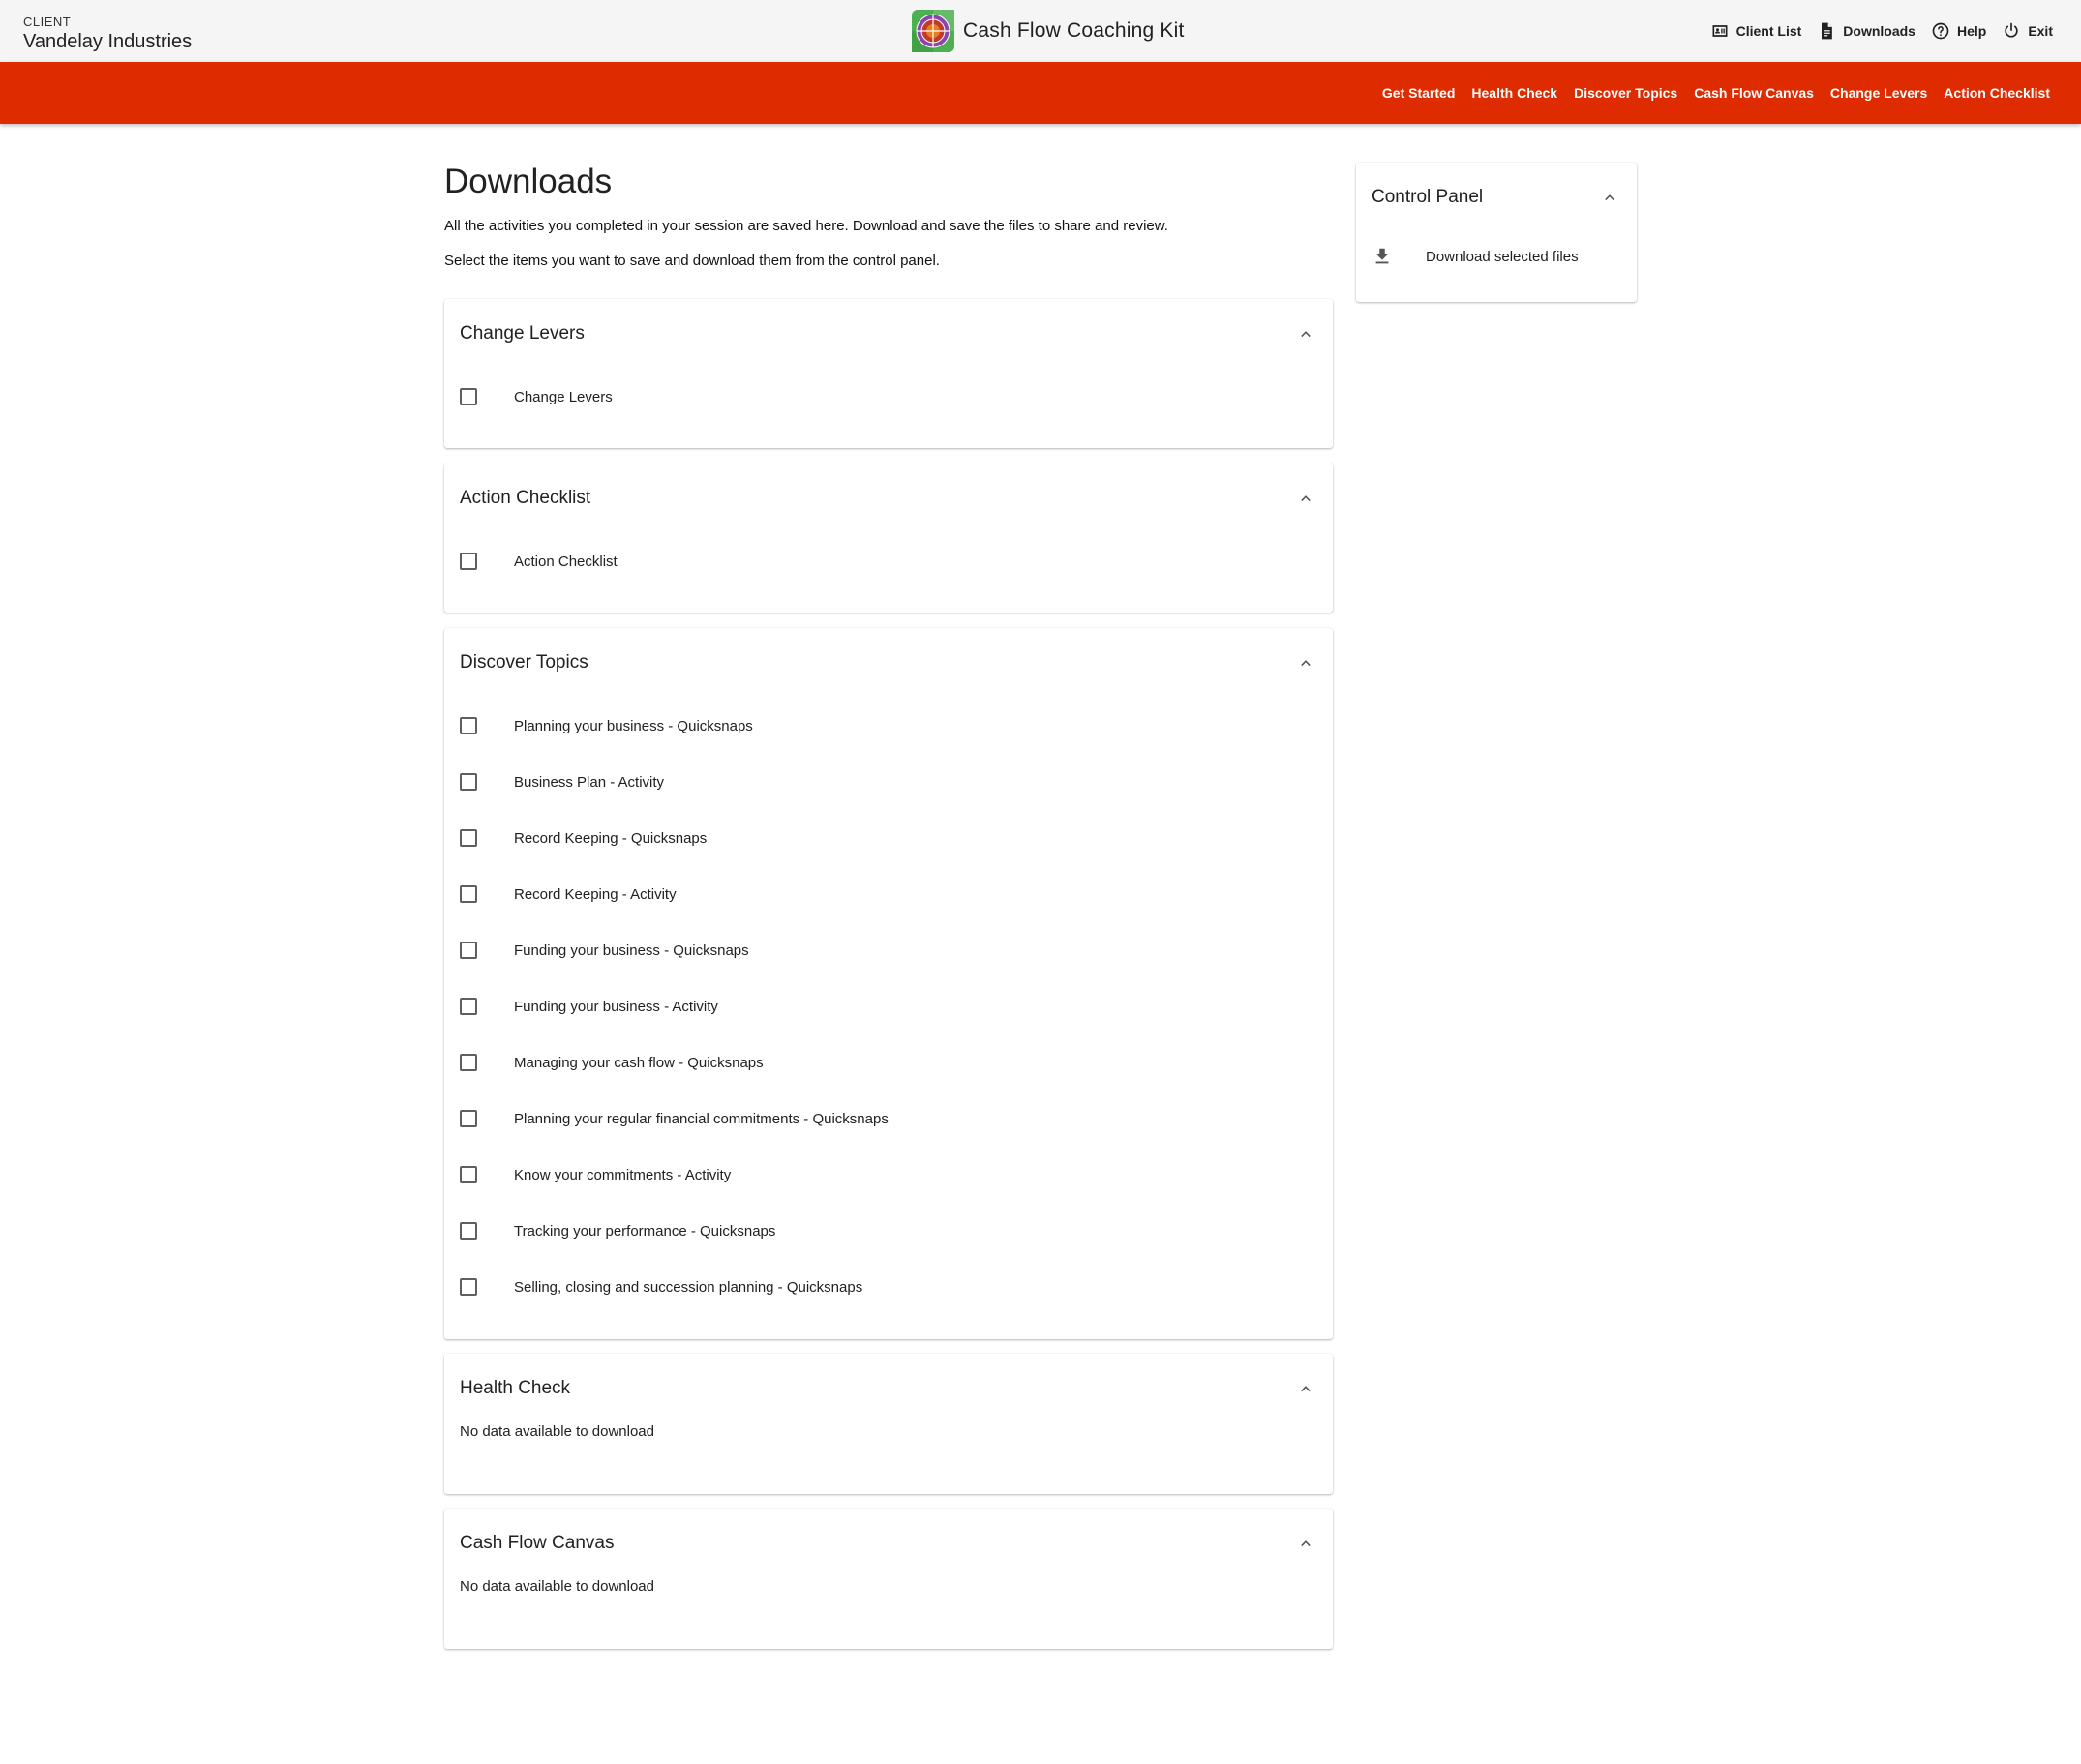 Image resolution: width=2081 pixels, height=1764 pixels. I want to click on help-link: Help, so click(1958, 31).